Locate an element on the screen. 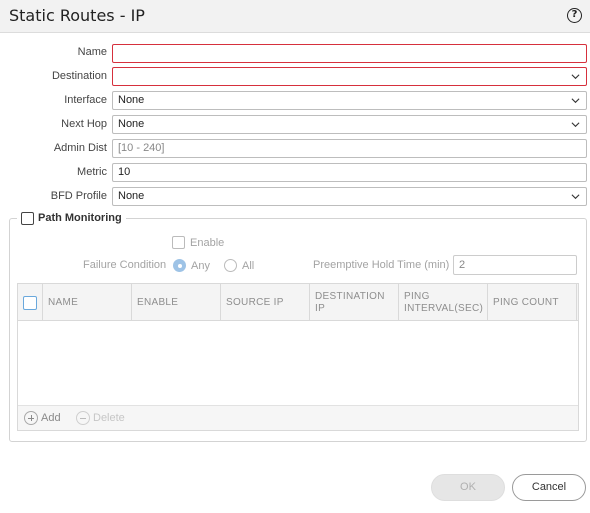  radio-all-label: All is located at coordinates (248, 265).